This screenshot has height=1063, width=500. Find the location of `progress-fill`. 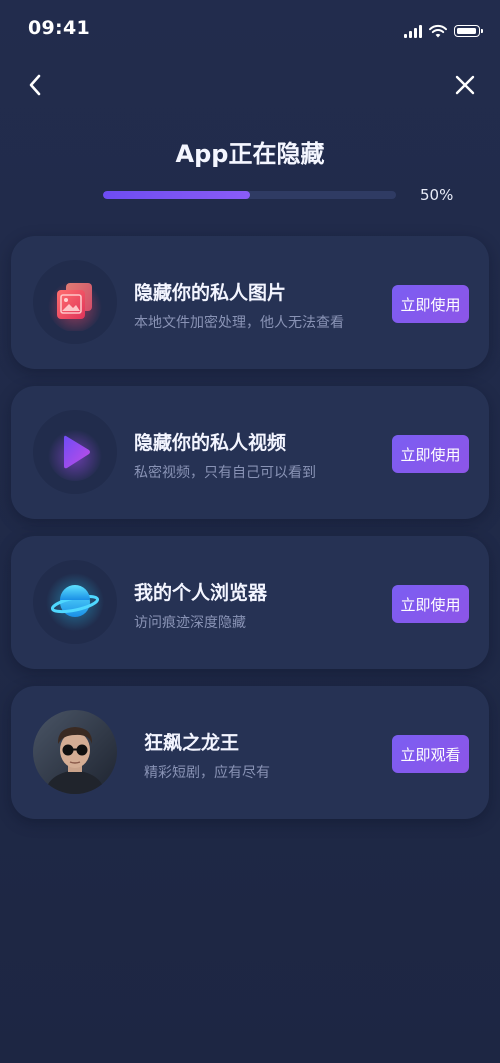

progress-fill is located at coordinates (176, 195).